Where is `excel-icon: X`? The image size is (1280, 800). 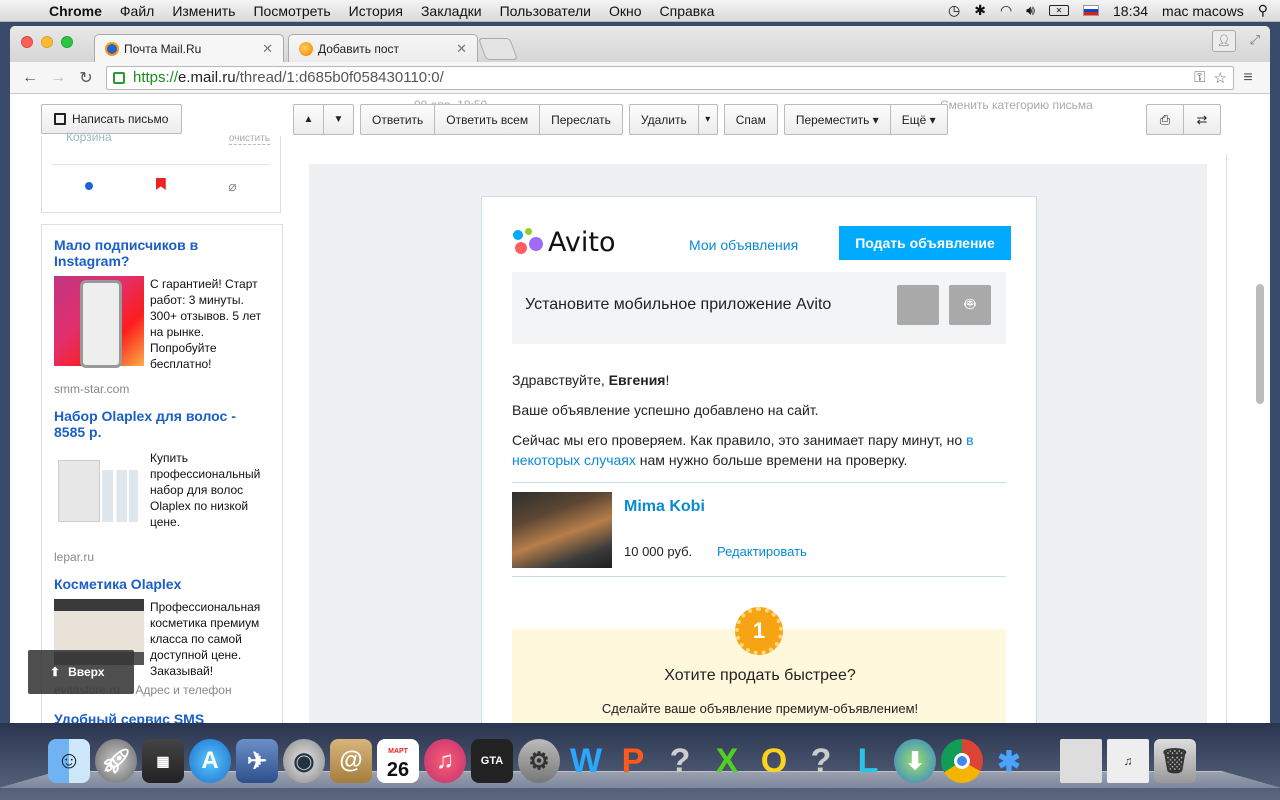
excel-icon: X is located at coordinates (727, 761).